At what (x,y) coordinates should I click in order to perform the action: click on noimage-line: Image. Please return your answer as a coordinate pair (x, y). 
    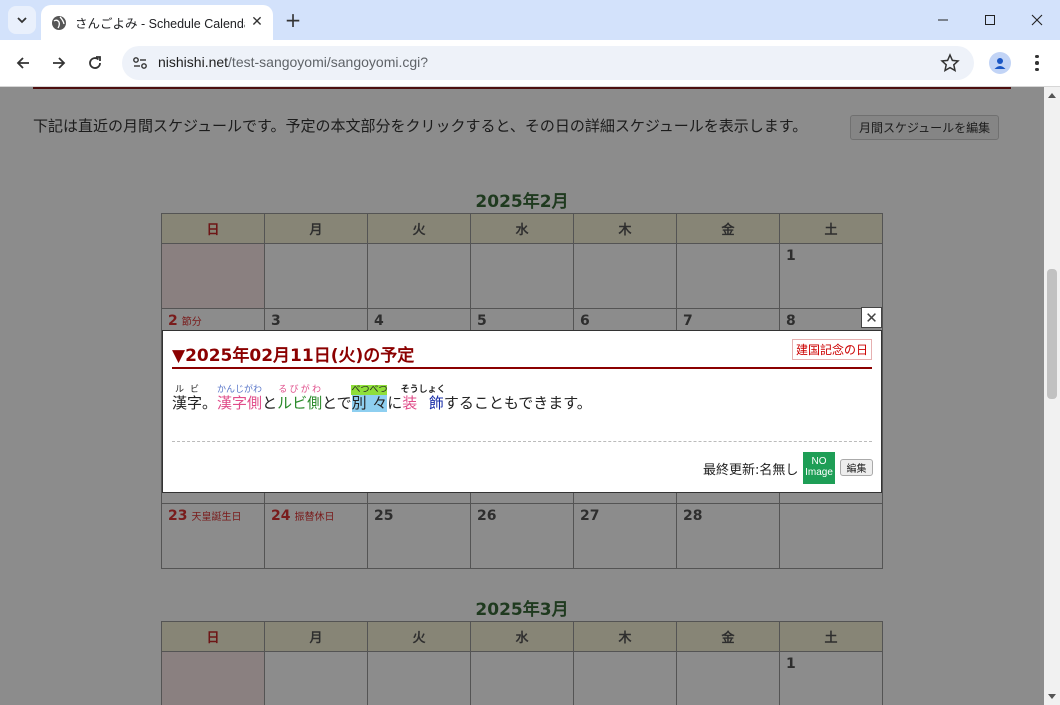
    Looking at the image, I should click on (819, 472).